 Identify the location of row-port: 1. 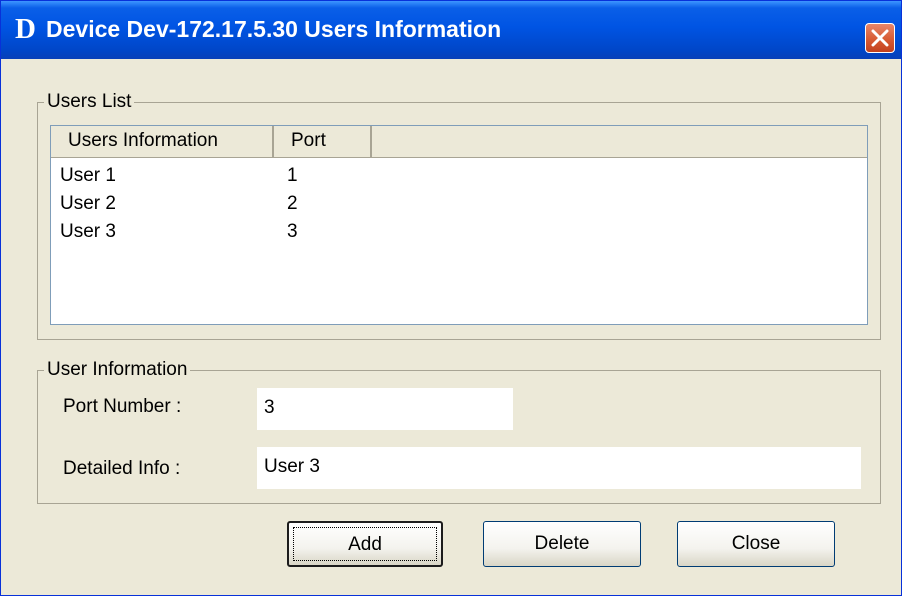
(292, 175).